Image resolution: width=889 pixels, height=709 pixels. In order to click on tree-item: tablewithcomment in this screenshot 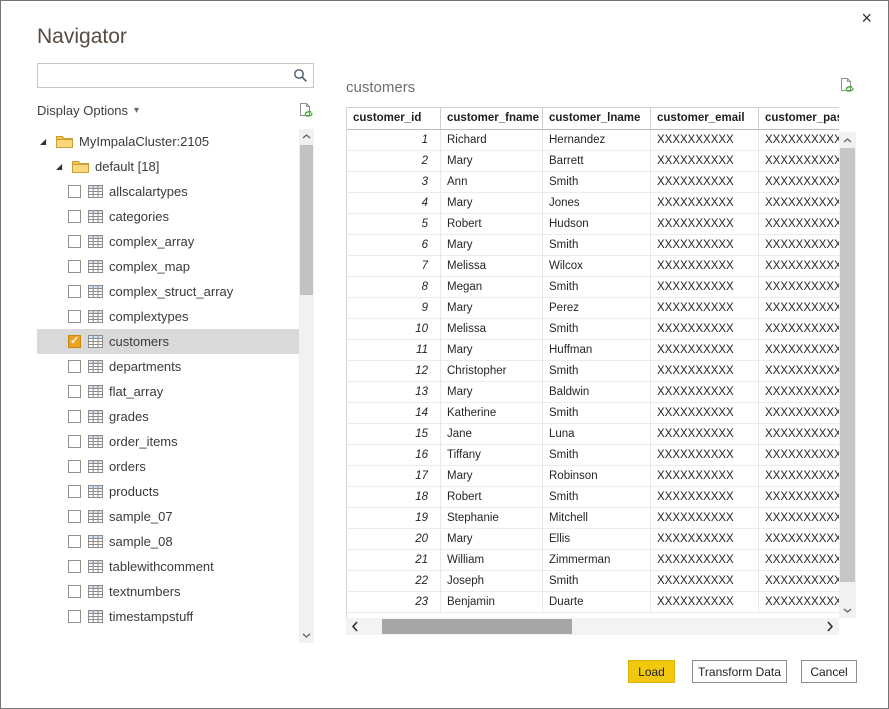, I will do `click(168, 566)`.